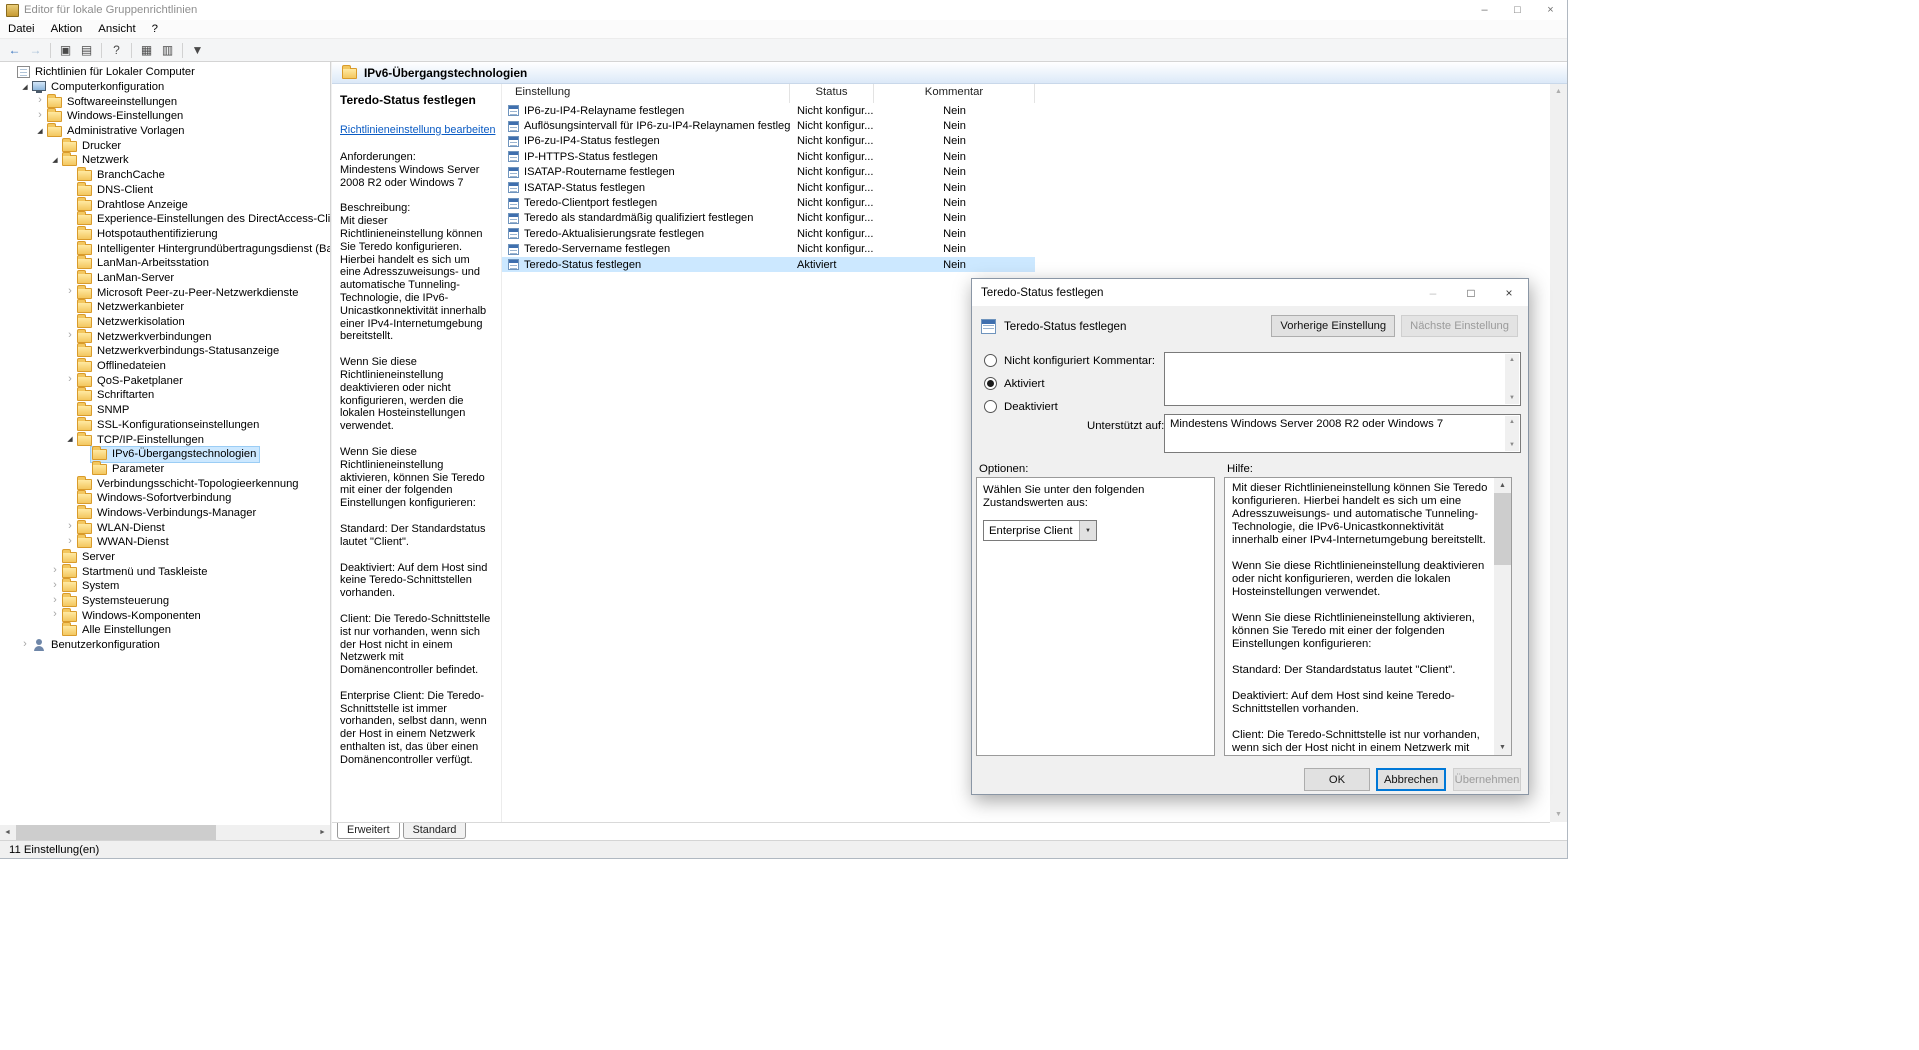 The height and width of the screenshot is (1050, 1919). I want to click on radio-nicht-konfiguriert: Nicht konfiguriert, so click(1036, 360).